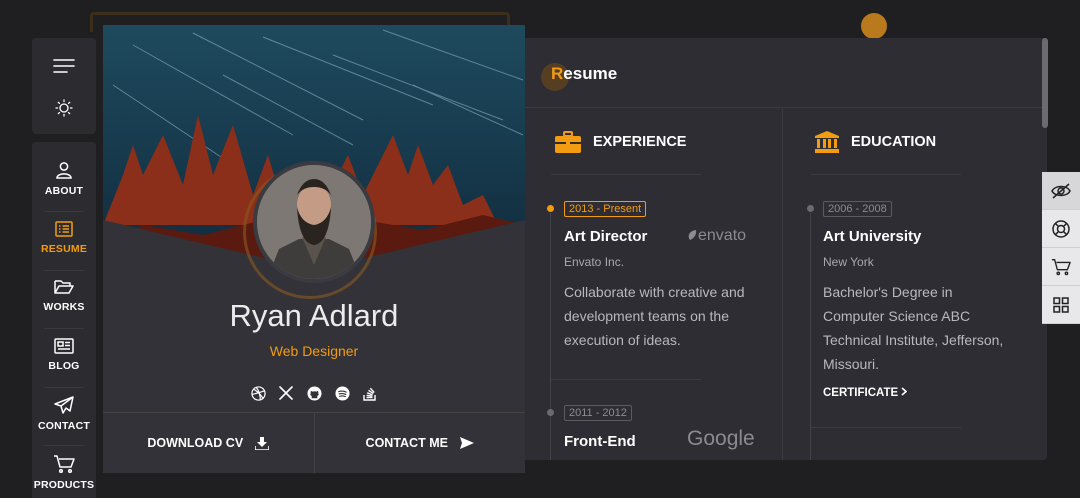  I want to click on nav-item-resume: RESUME, so click(64, 238).